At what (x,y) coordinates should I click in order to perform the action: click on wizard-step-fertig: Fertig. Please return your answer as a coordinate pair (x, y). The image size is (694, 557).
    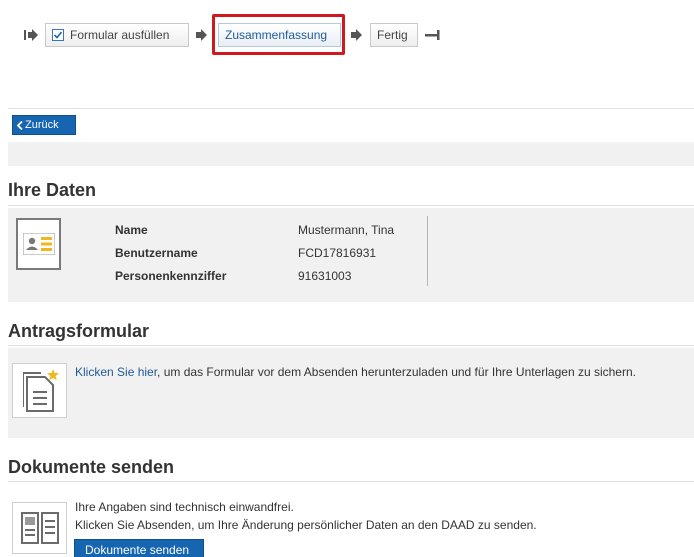
    Looking at the image, I should click on (394, 35).